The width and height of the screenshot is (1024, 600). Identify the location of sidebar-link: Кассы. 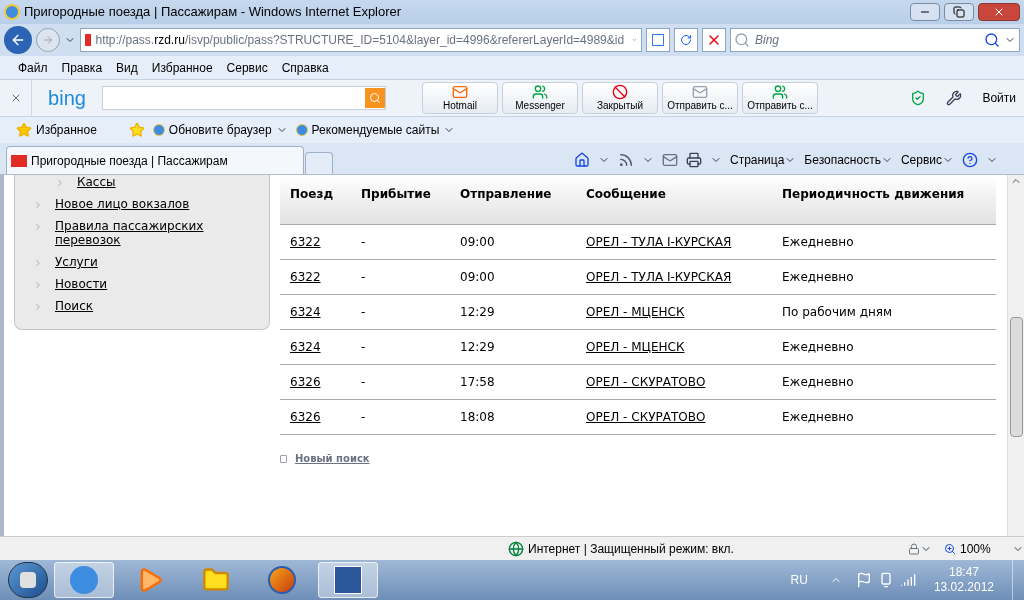
(96, 182).